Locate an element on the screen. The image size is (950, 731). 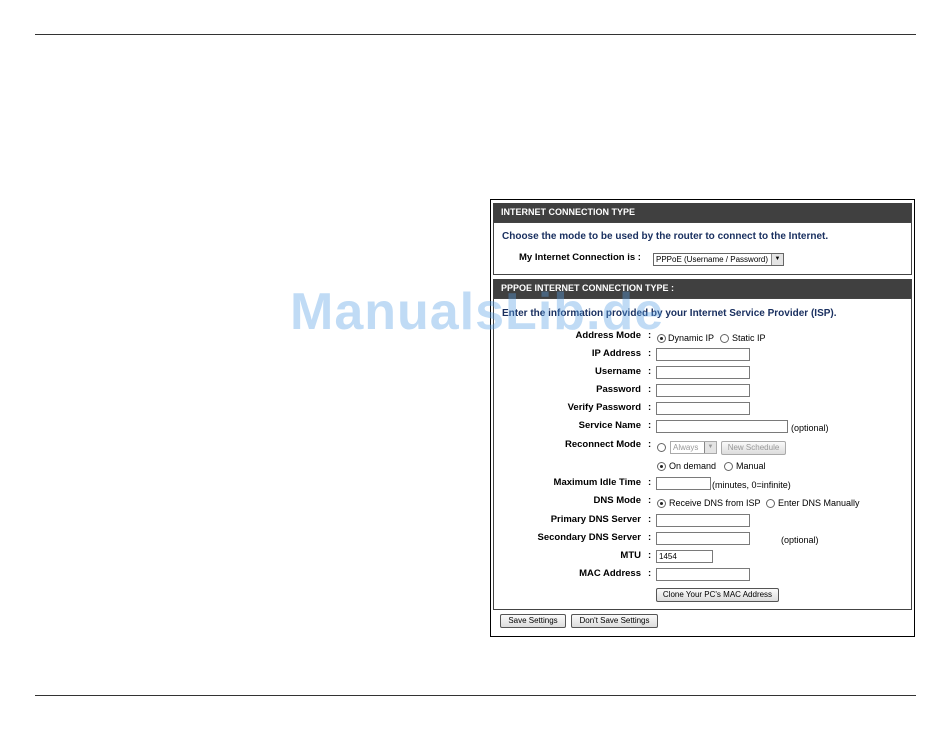
mac-address-label: MAC Address is located at coordinates (610, 573).